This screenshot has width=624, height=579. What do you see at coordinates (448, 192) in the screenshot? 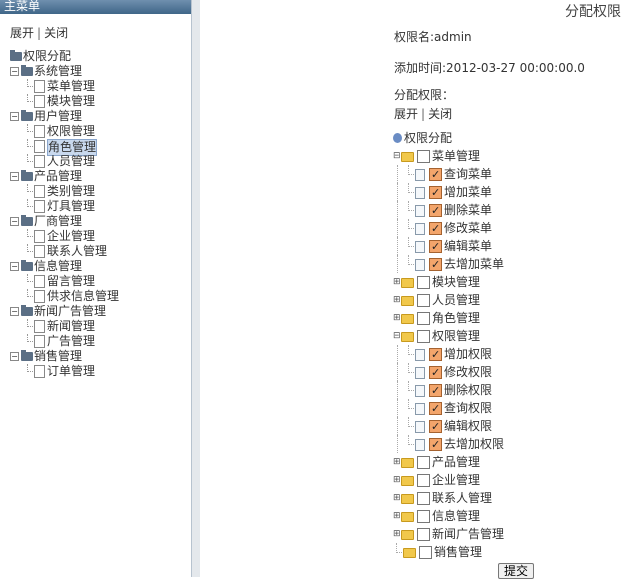
I see `permission-leaf: 增加菜单` at bounding box center [448, 192].